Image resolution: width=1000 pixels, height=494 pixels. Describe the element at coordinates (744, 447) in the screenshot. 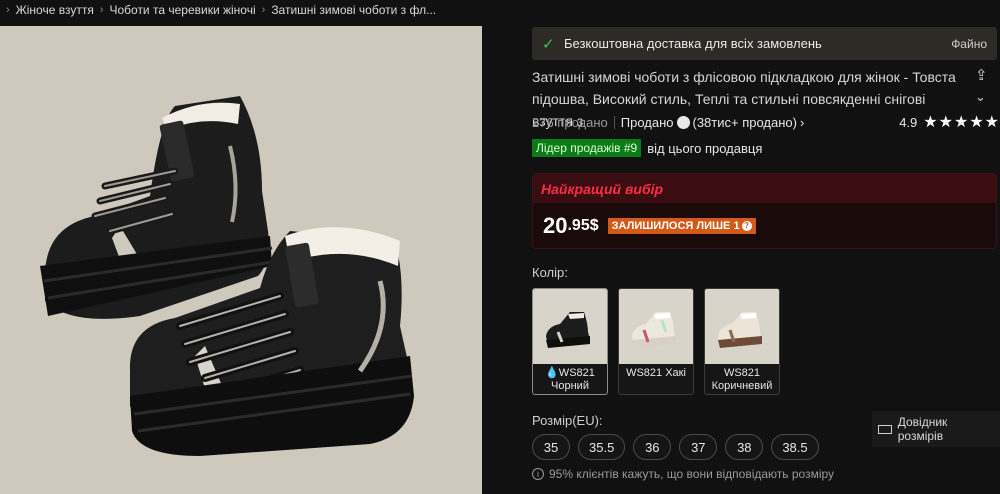

I see `size-option: 38` at that location.